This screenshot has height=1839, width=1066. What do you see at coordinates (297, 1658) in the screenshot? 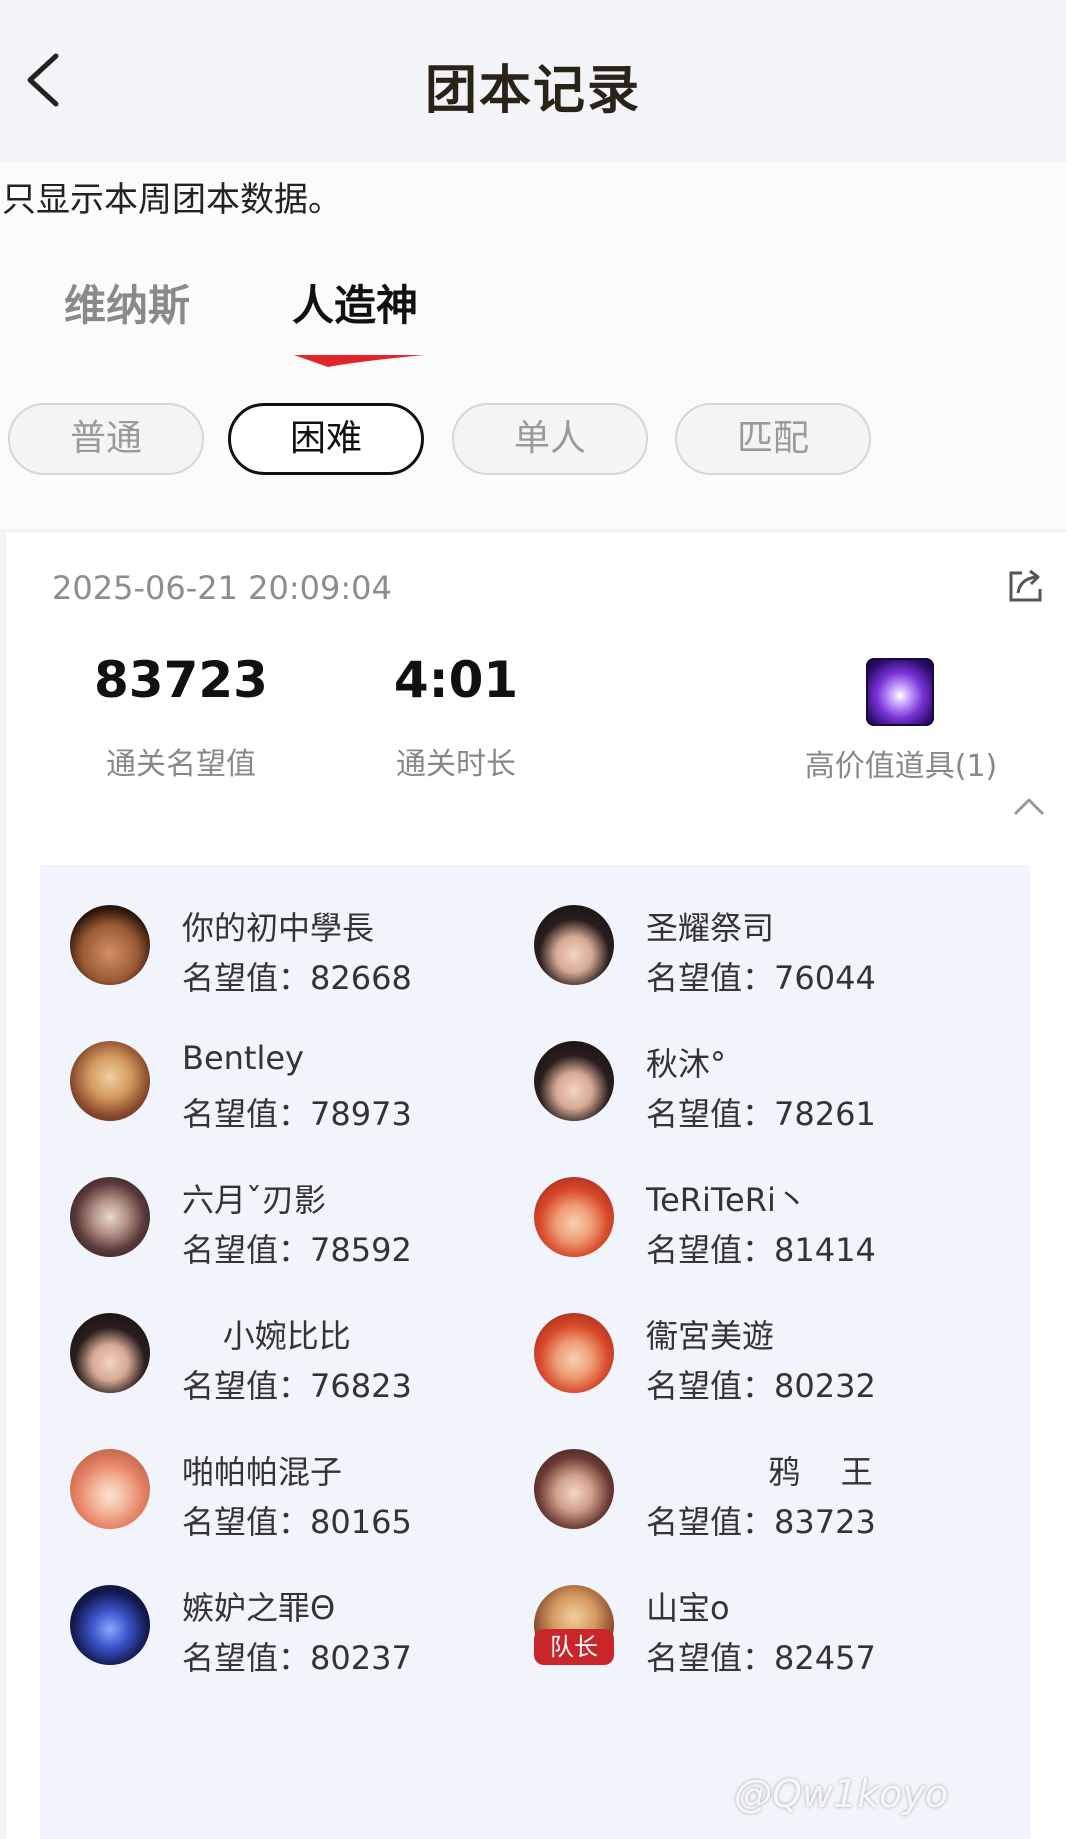
I see `member-fame: 名望值：80237` at bounding box center [297, 1658].